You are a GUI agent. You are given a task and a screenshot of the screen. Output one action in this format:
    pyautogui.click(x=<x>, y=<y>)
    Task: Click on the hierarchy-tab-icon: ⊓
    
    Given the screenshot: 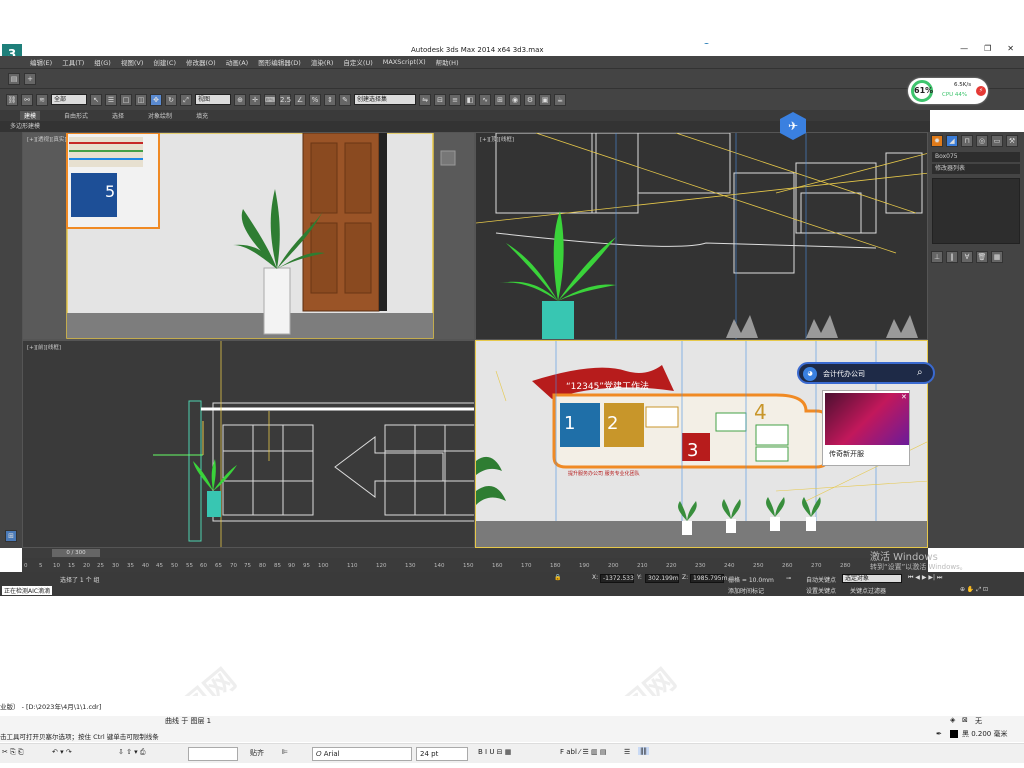 What is the action you would take?
    pyautogui.click(x=967, y=141)
    